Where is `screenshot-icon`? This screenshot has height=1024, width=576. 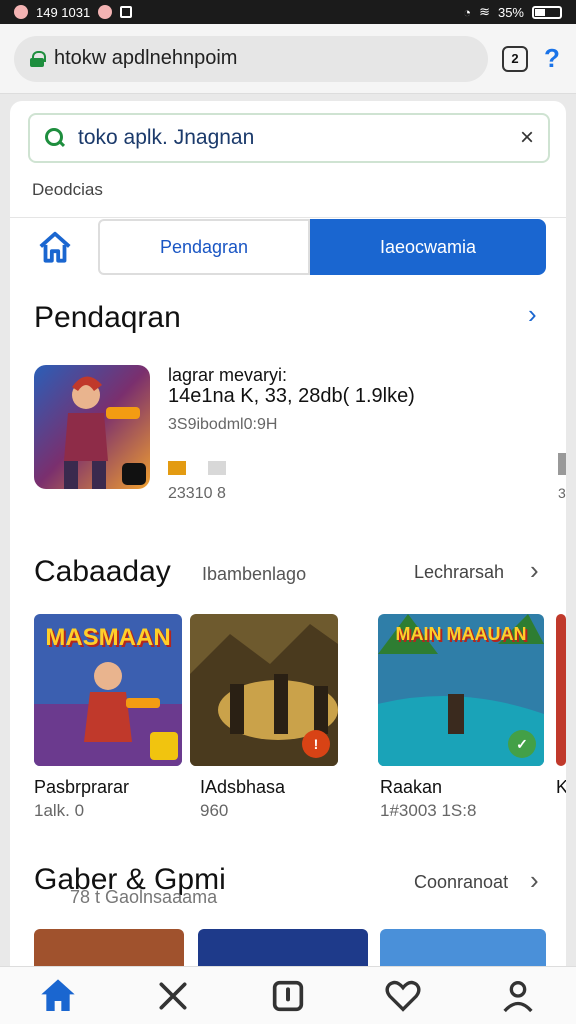 screenshot-icon is located at coordinates (126, 12).